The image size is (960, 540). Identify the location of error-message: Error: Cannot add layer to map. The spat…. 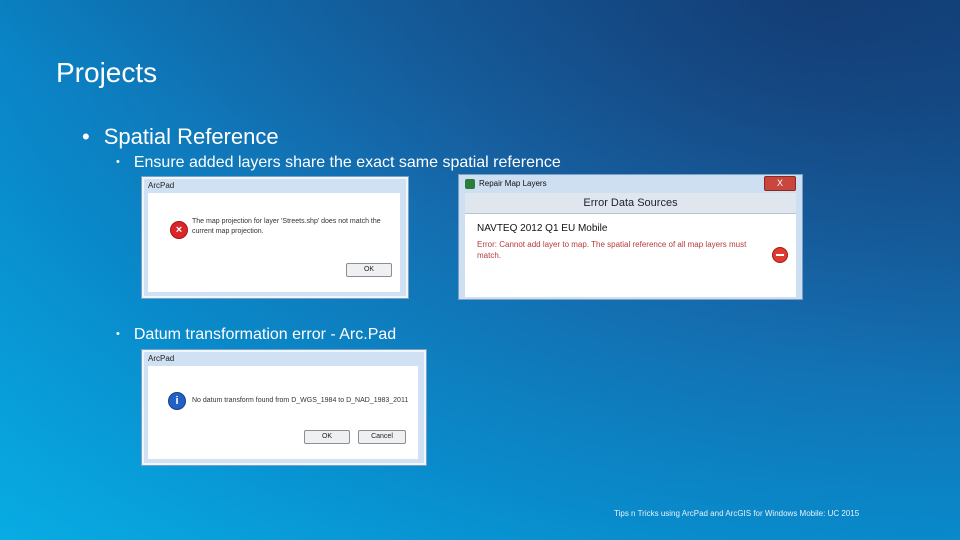
(612, 250).